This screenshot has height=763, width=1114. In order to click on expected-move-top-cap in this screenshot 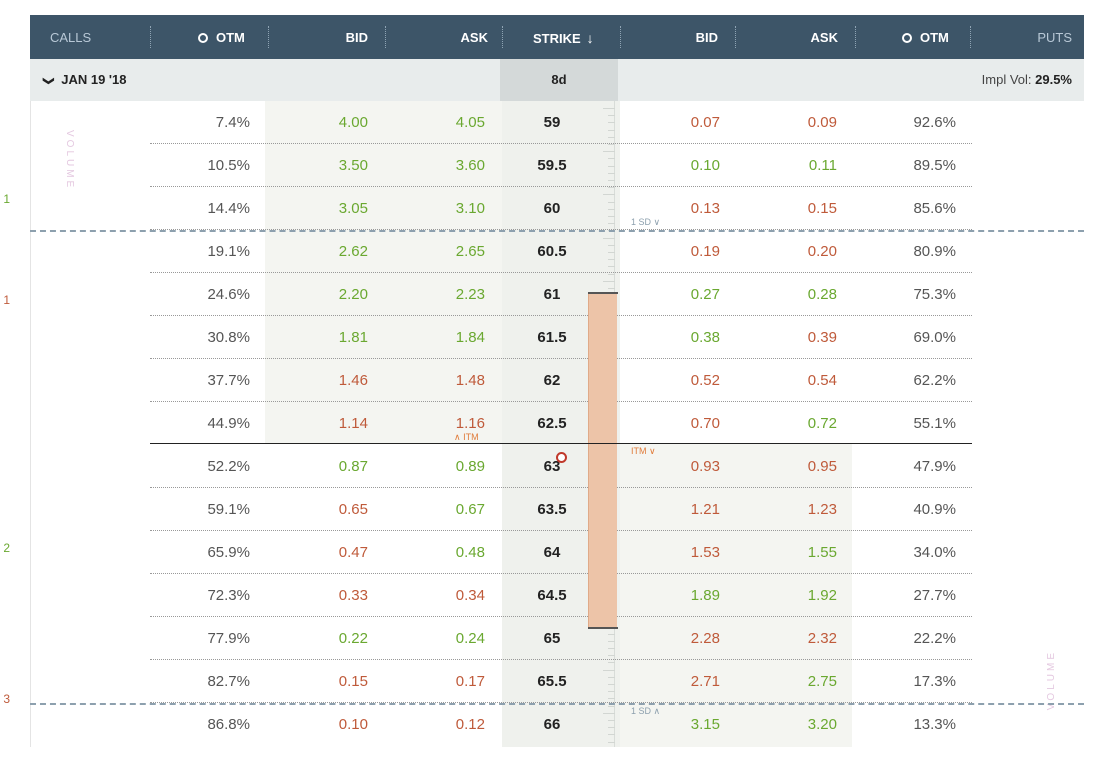, I will do `click(603, 293)`.